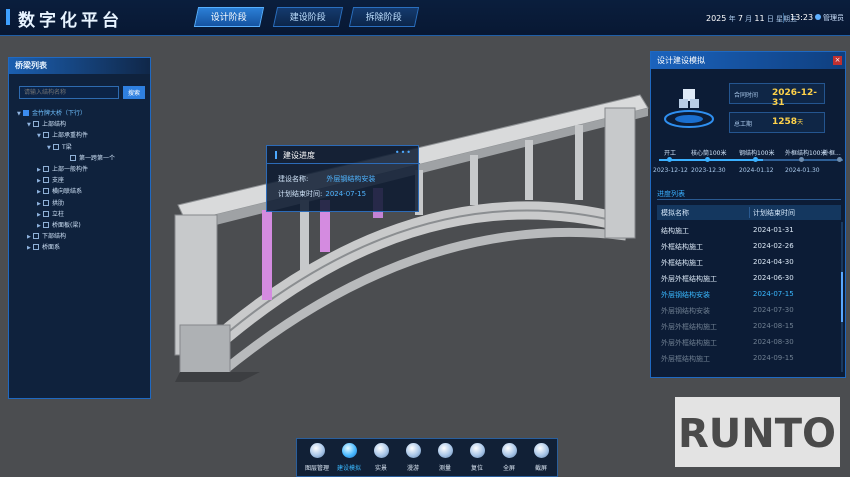 The width and height of the screenshot is (850, 477). Describe the element at coordinates (46, 236) in the screenshot. I see `tree-item: ▶ 下部结构` at that location.